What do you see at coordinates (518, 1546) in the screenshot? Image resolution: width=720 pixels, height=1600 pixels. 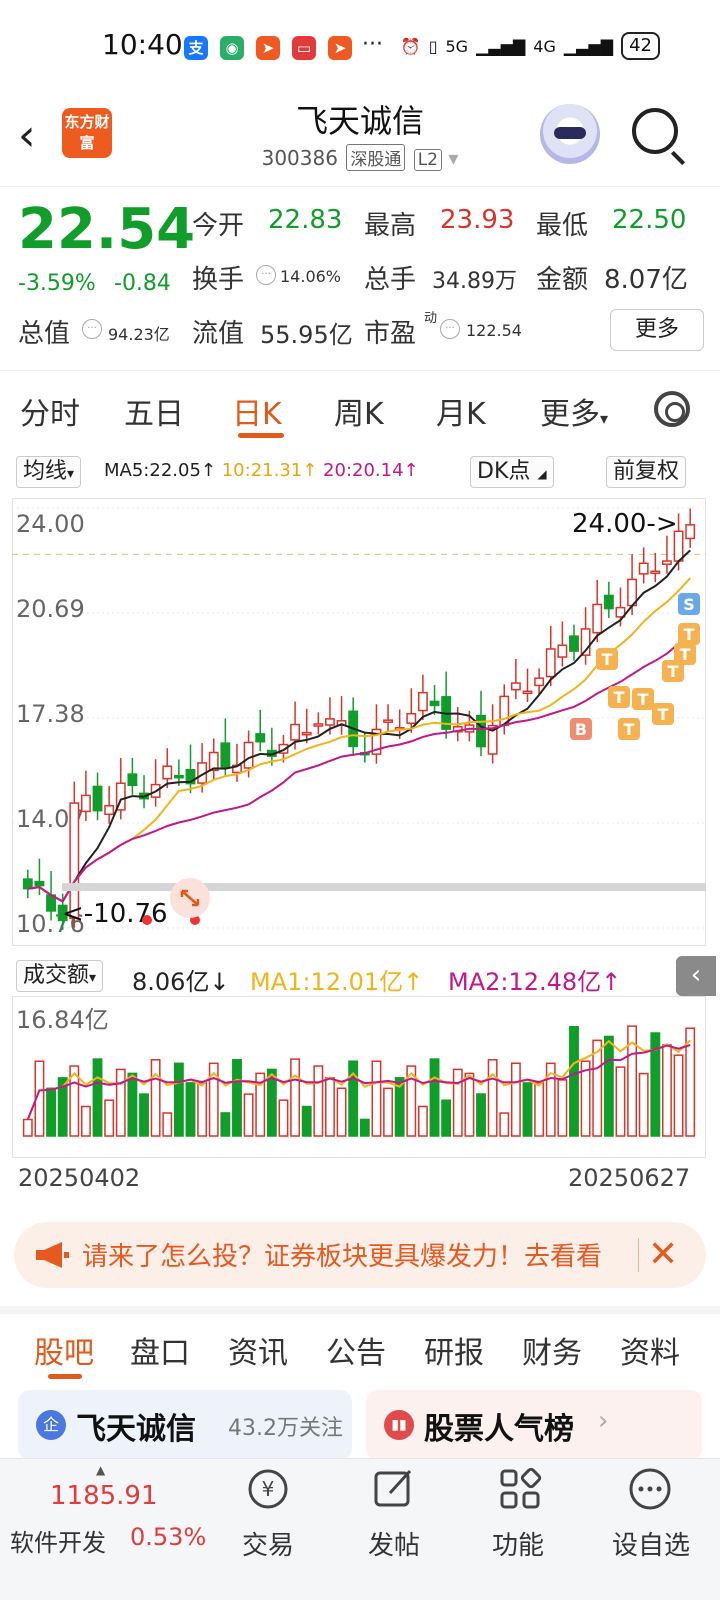 I see `functions-label: 功能` at bounding box center [518, 1546].